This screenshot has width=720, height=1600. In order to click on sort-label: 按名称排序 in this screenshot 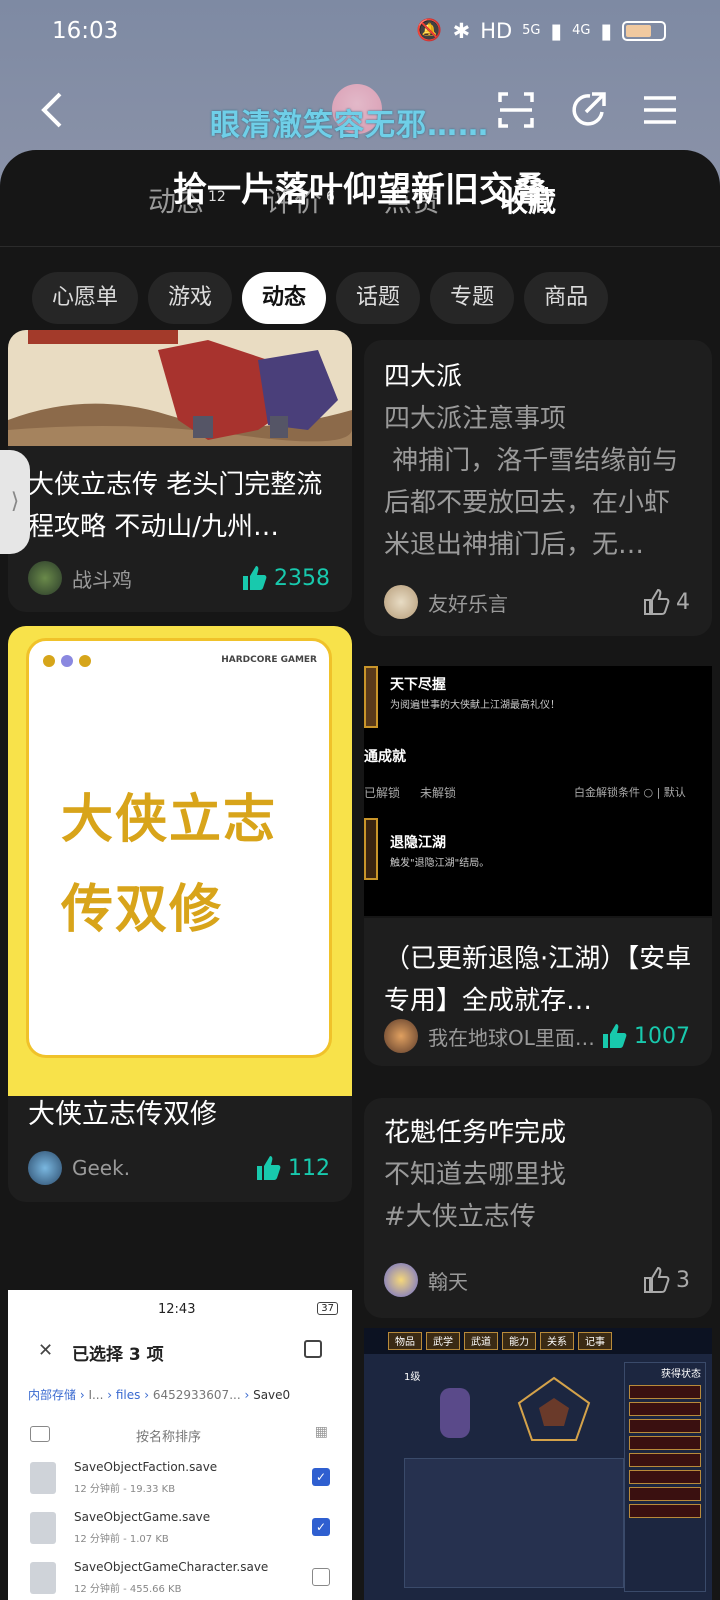, I will do `click(169, 1437)`.